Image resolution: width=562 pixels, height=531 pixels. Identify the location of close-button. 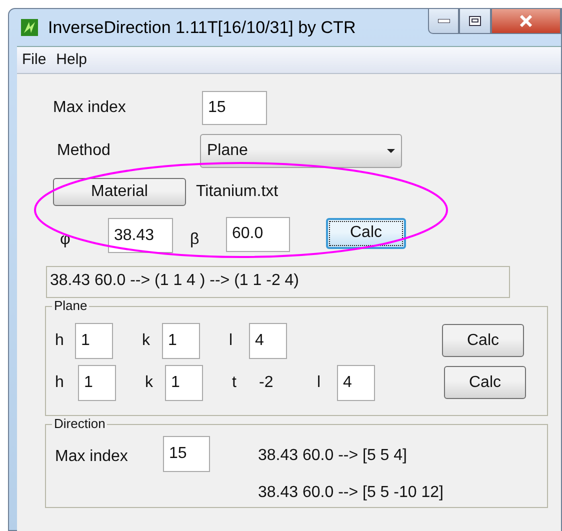
(526, 21).